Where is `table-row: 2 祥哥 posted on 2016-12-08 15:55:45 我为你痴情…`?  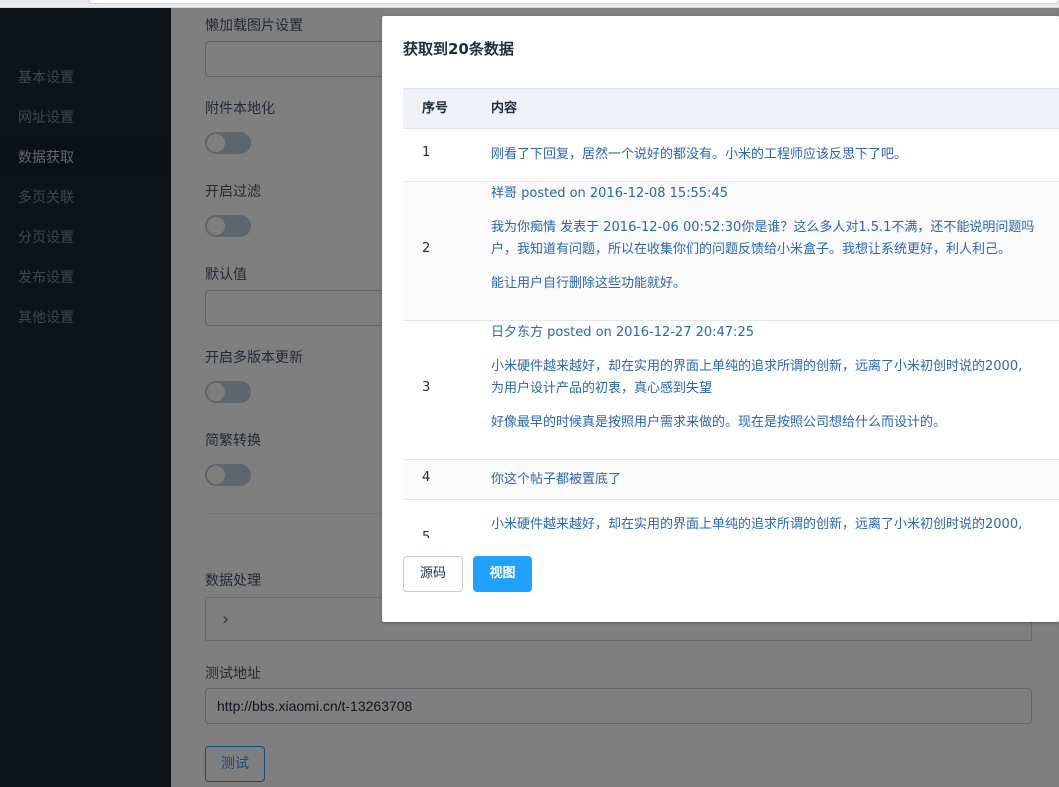 table-row: 2 祥哥 posted on 2016-12-08 15:55:45 我为你痴情… is located at coordinates (731, 251).